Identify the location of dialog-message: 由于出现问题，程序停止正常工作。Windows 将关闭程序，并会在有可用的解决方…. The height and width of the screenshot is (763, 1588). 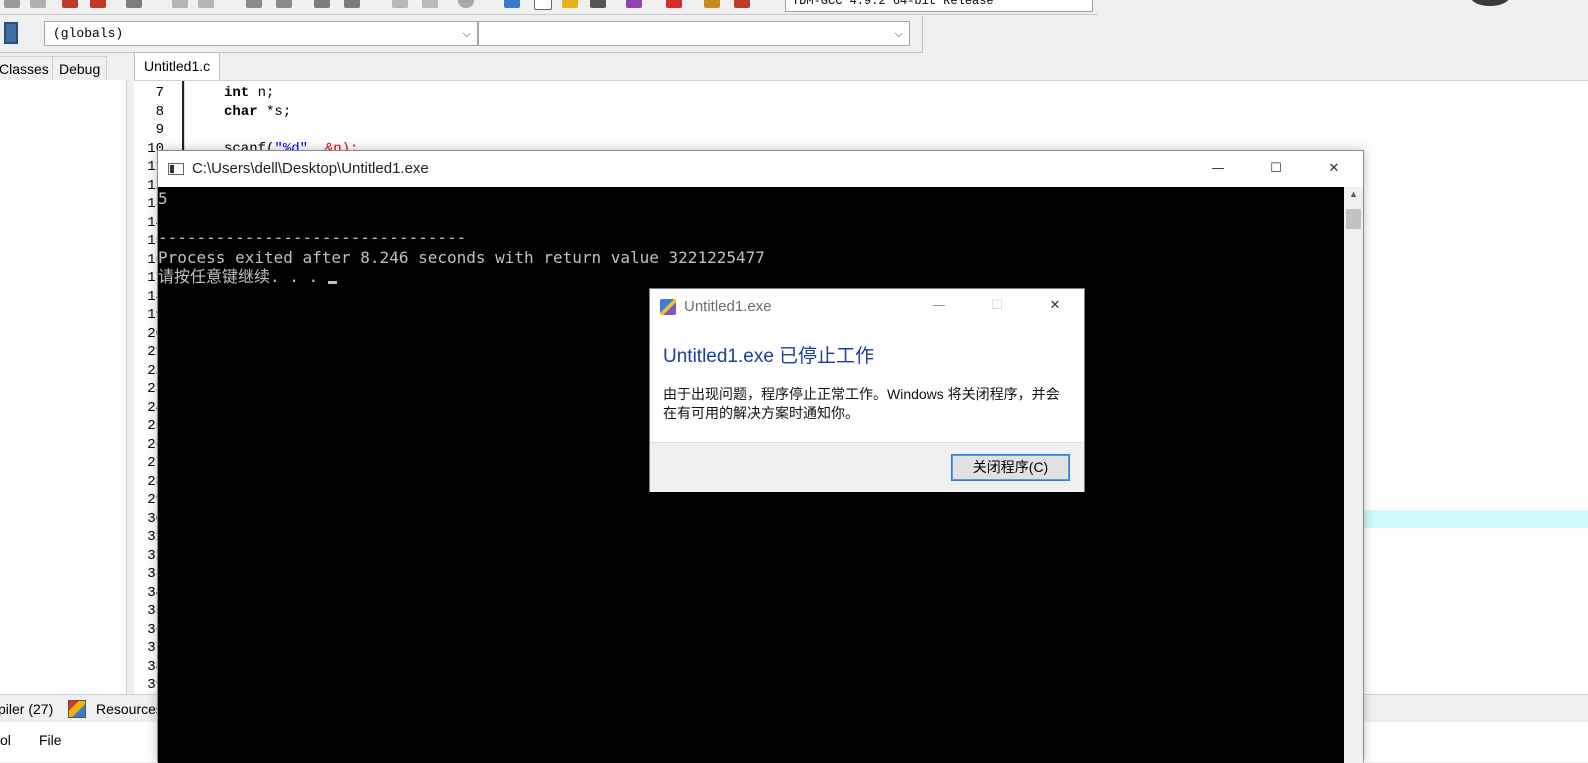
(861, 403).